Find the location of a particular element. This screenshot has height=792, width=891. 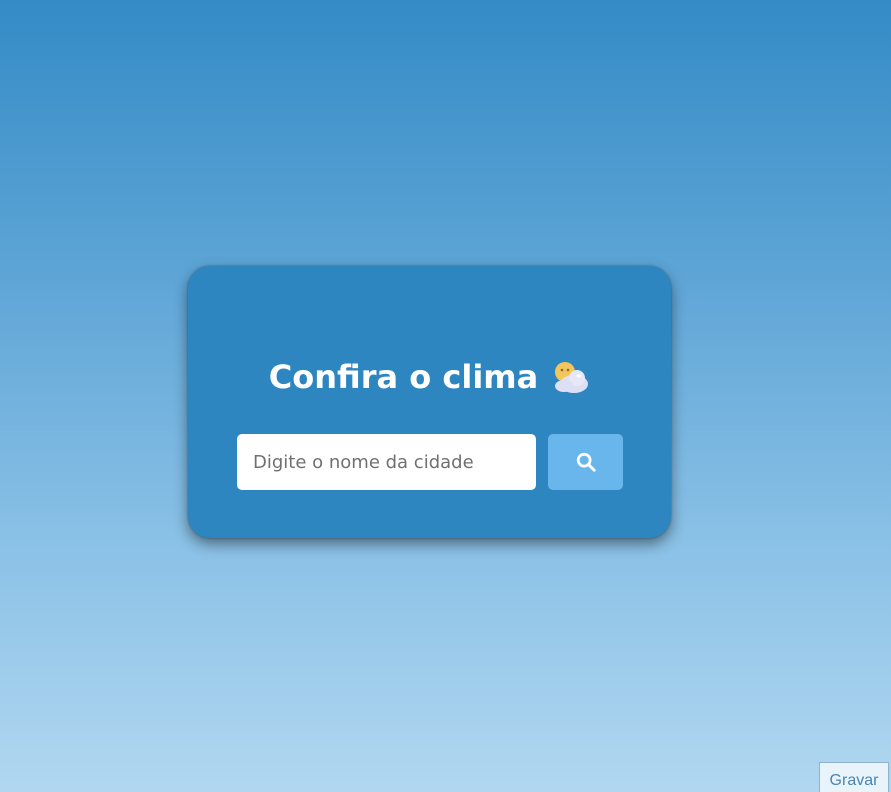

search-icon is located at coordinates (586, 462).